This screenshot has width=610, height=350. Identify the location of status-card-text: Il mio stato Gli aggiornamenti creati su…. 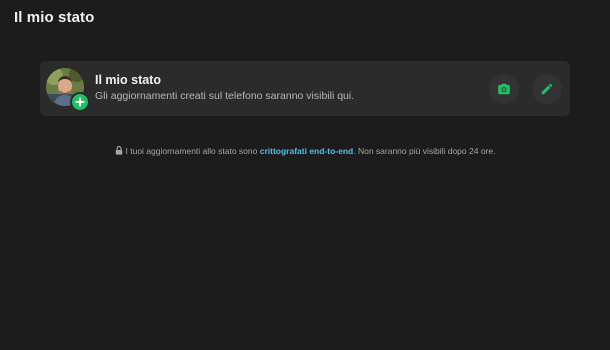
(275, 88).